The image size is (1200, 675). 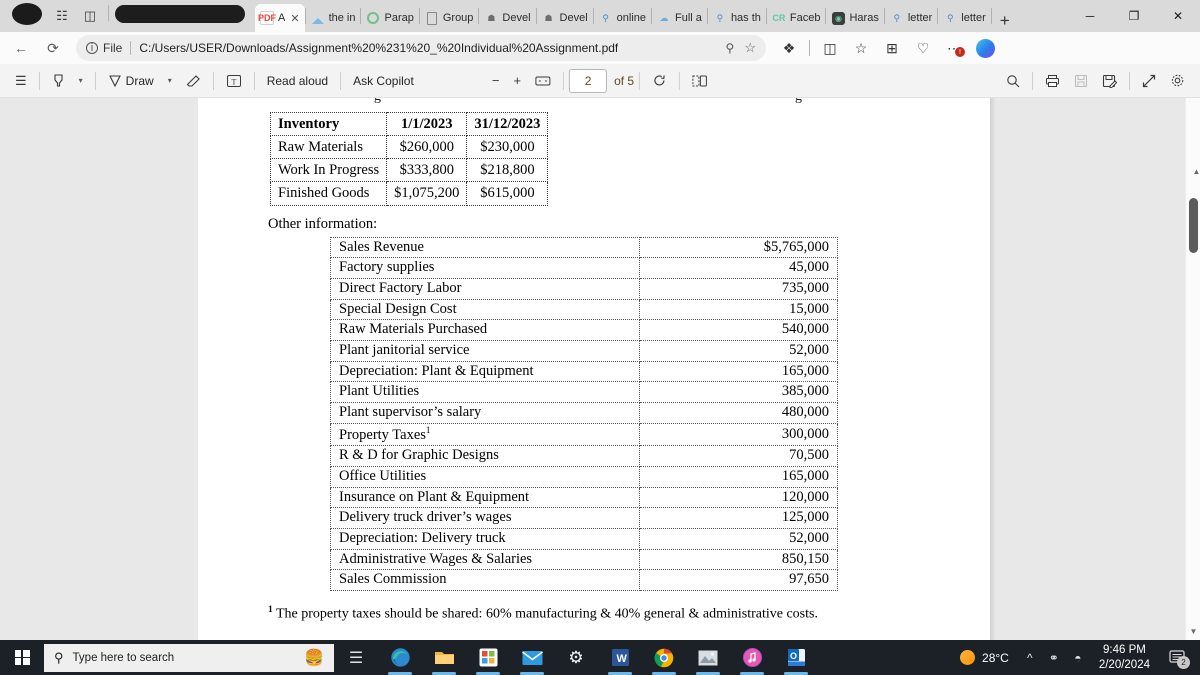 What do you see at coordinates (189, 657) in the screenshot?
I see `taskbar-search: ⚲ Type here to search 🍔` at bounding box center [189, 657].